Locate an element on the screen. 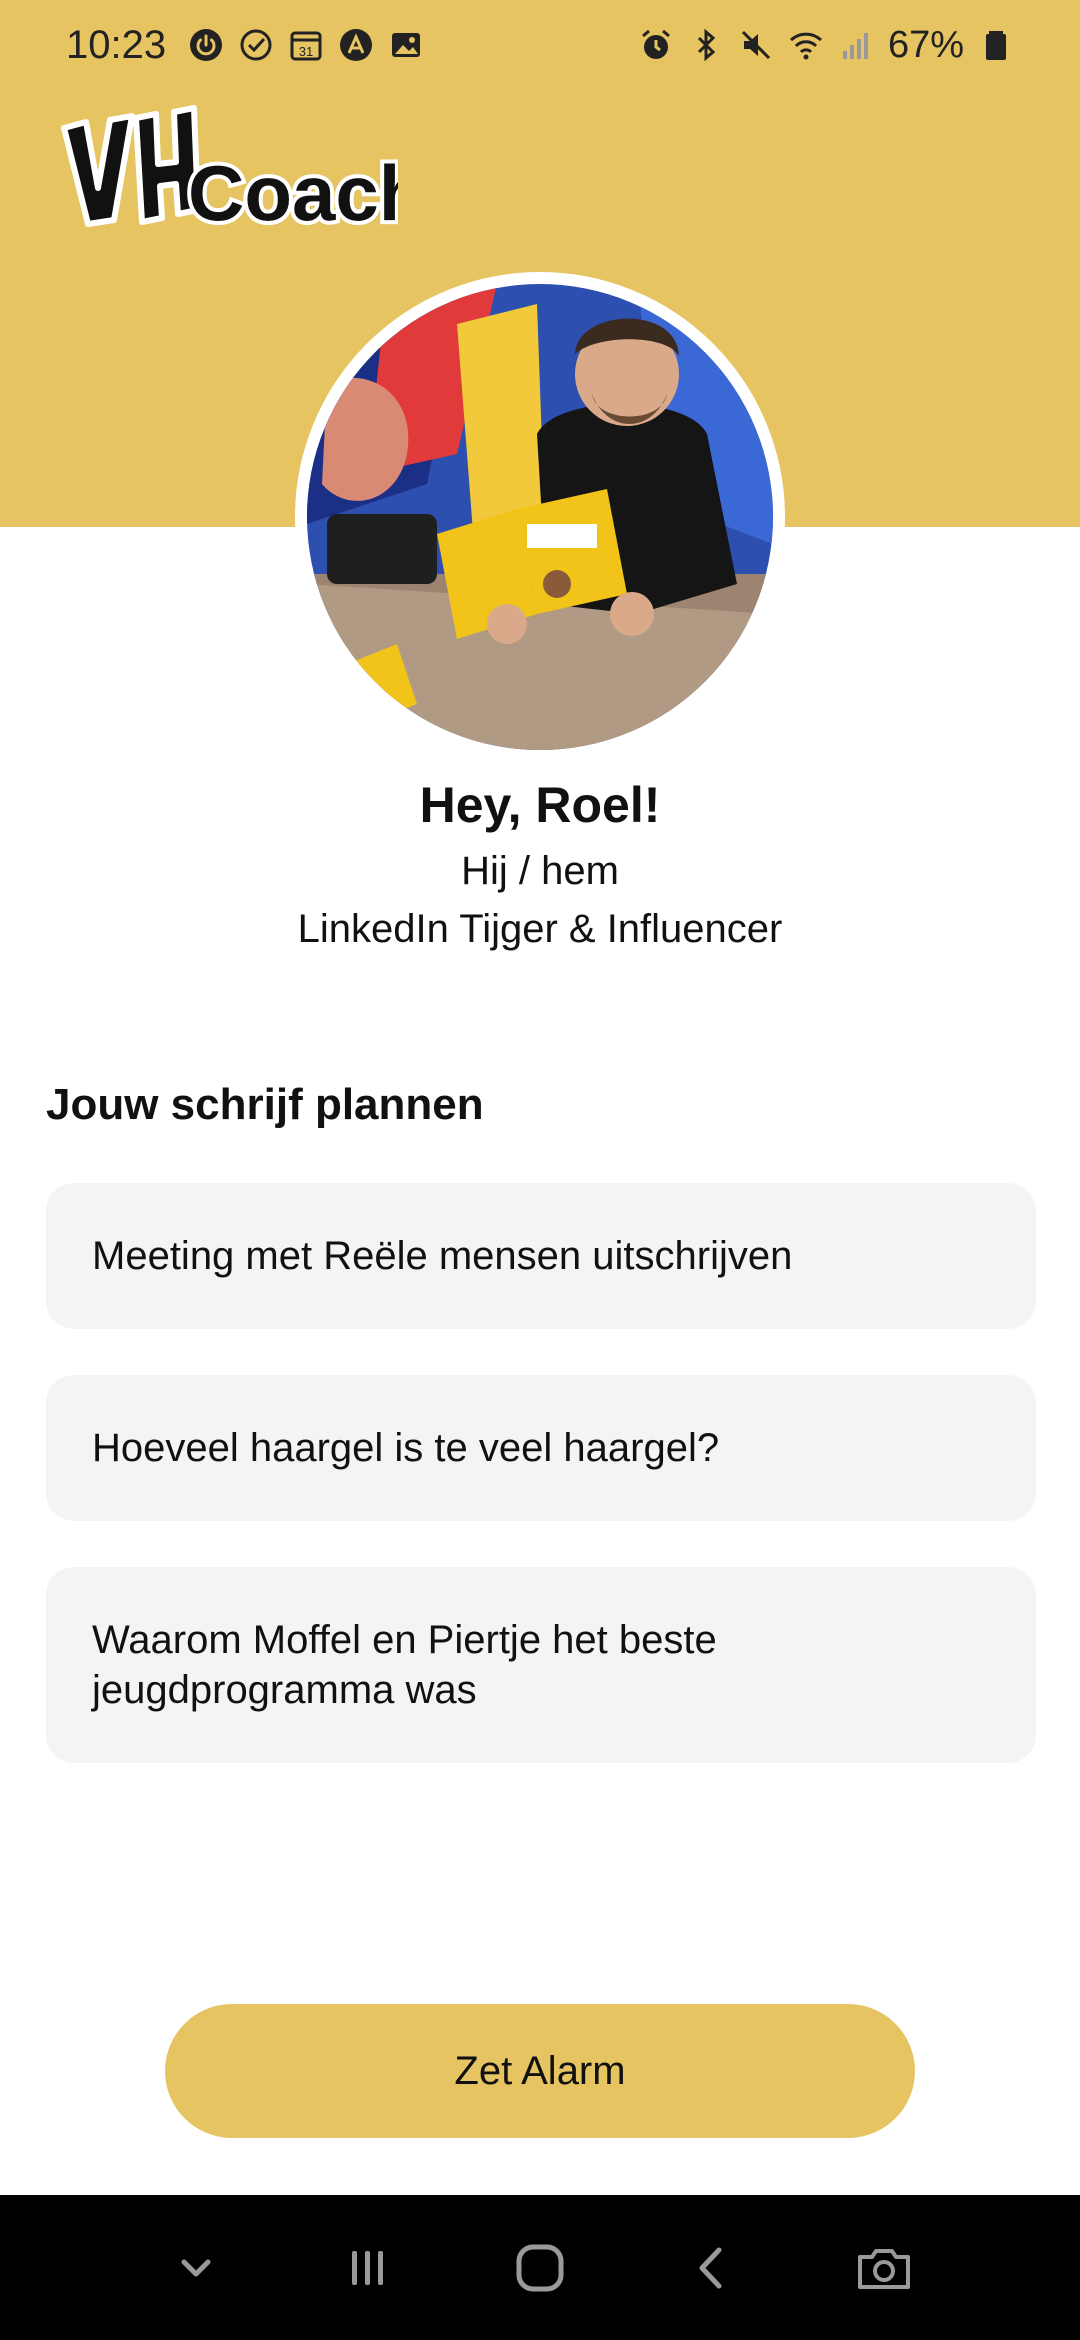 This screenshot has height=2340, width=1080. power-icon is located at coordinates (206, 45).